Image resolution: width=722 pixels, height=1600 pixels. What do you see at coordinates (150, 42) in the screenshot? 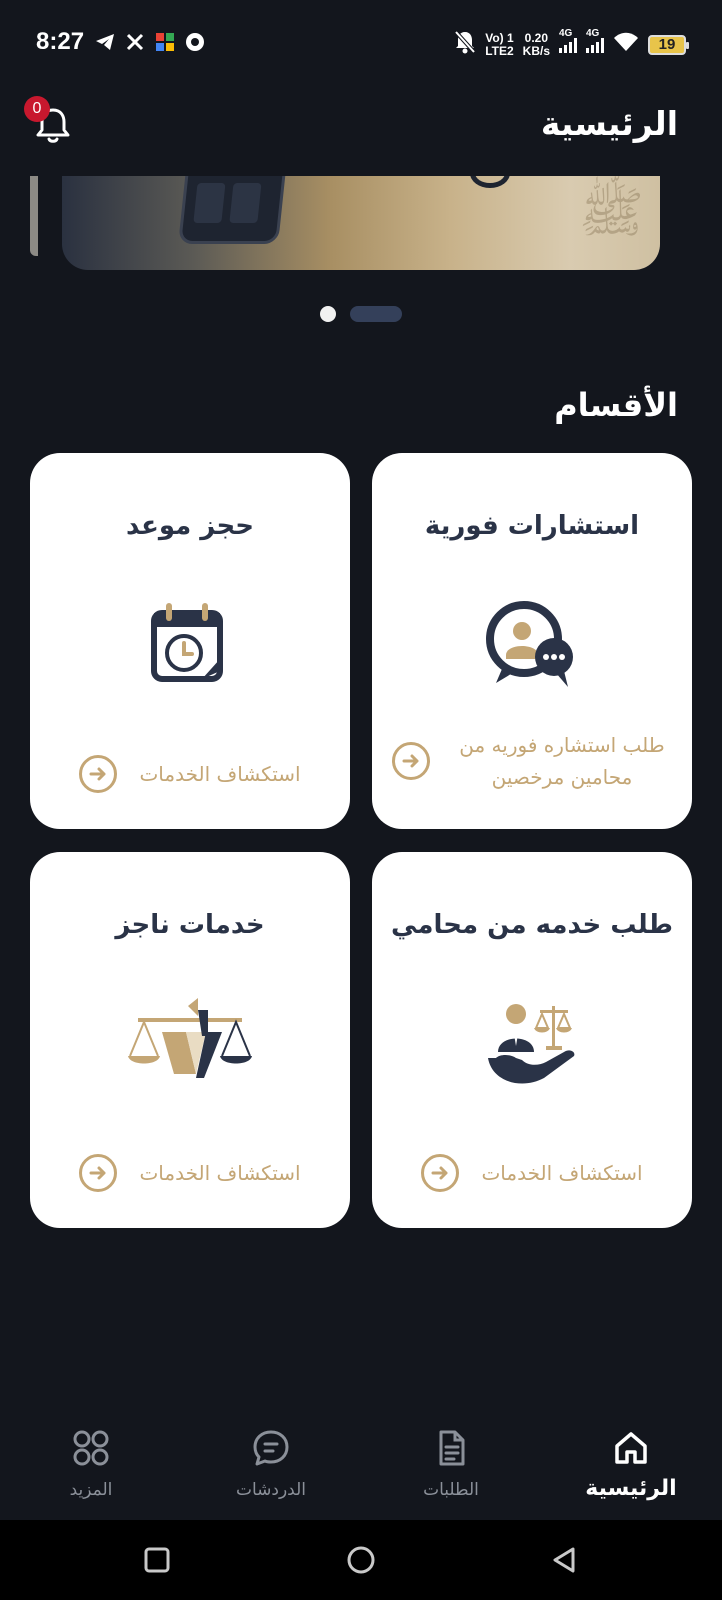
I see `status-notification-icons` at bounding box center [150, 42].